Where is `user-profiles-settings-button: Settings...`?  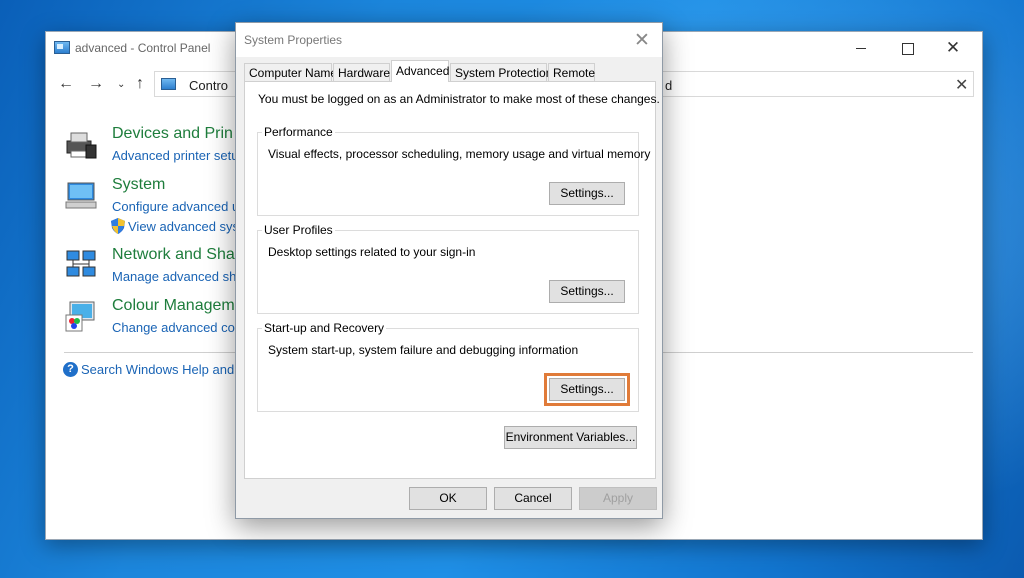
user-profiles-settings-button: Settings... is located at coordinates (587, 291).